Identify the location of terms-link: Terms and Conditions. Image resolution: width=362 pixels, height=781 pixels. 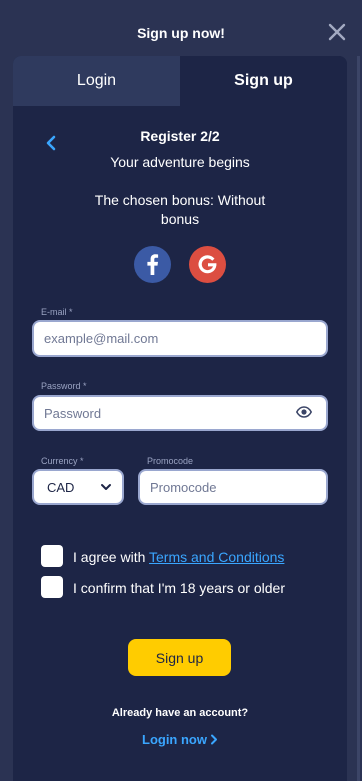
(216, 557).